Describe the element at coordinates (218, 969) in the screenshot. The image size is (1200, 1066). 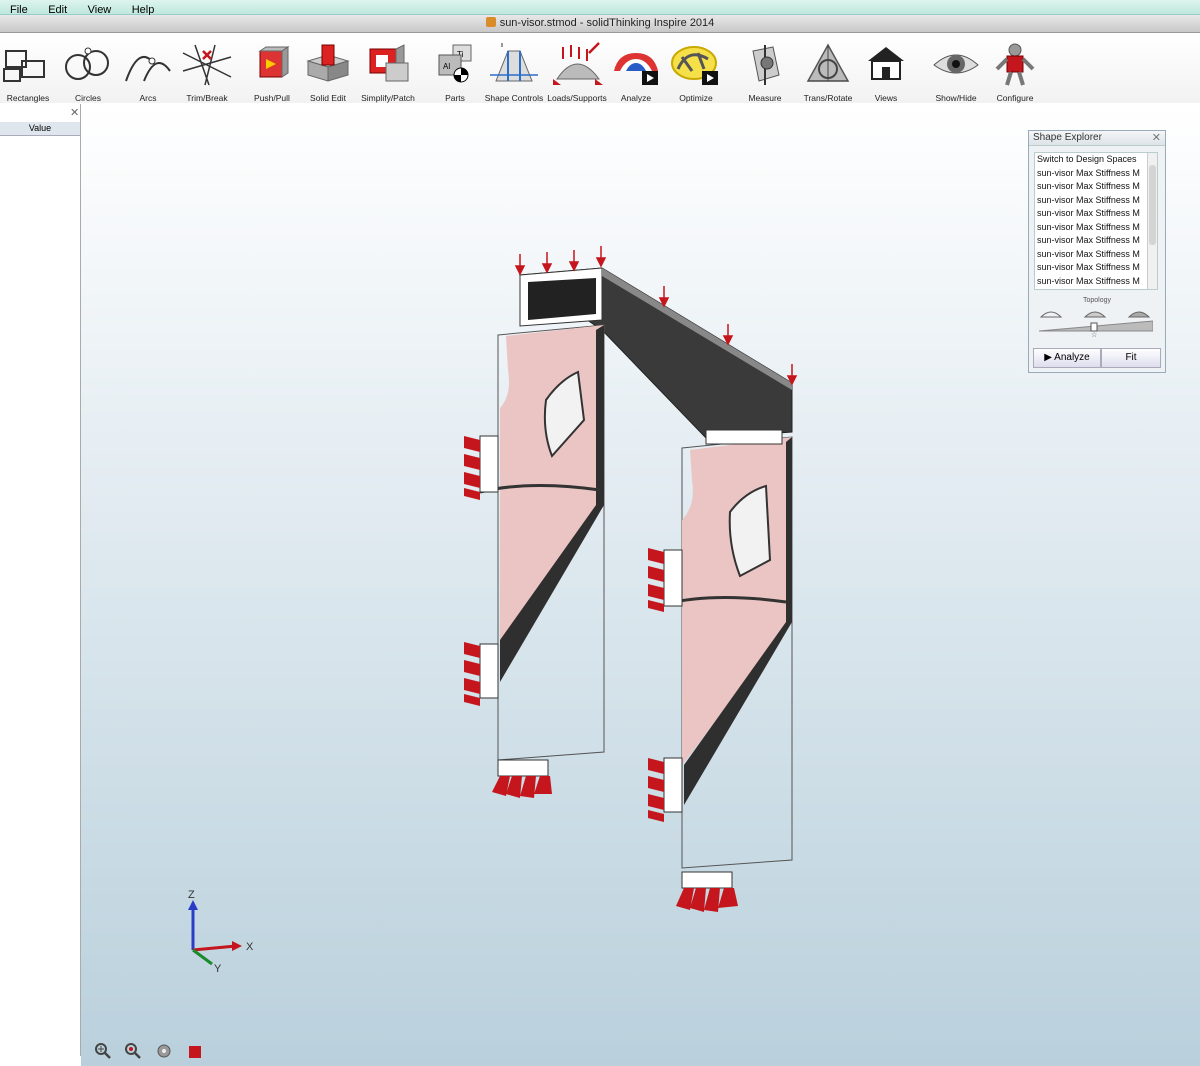
I see `axis-y-label: Y` at that location.